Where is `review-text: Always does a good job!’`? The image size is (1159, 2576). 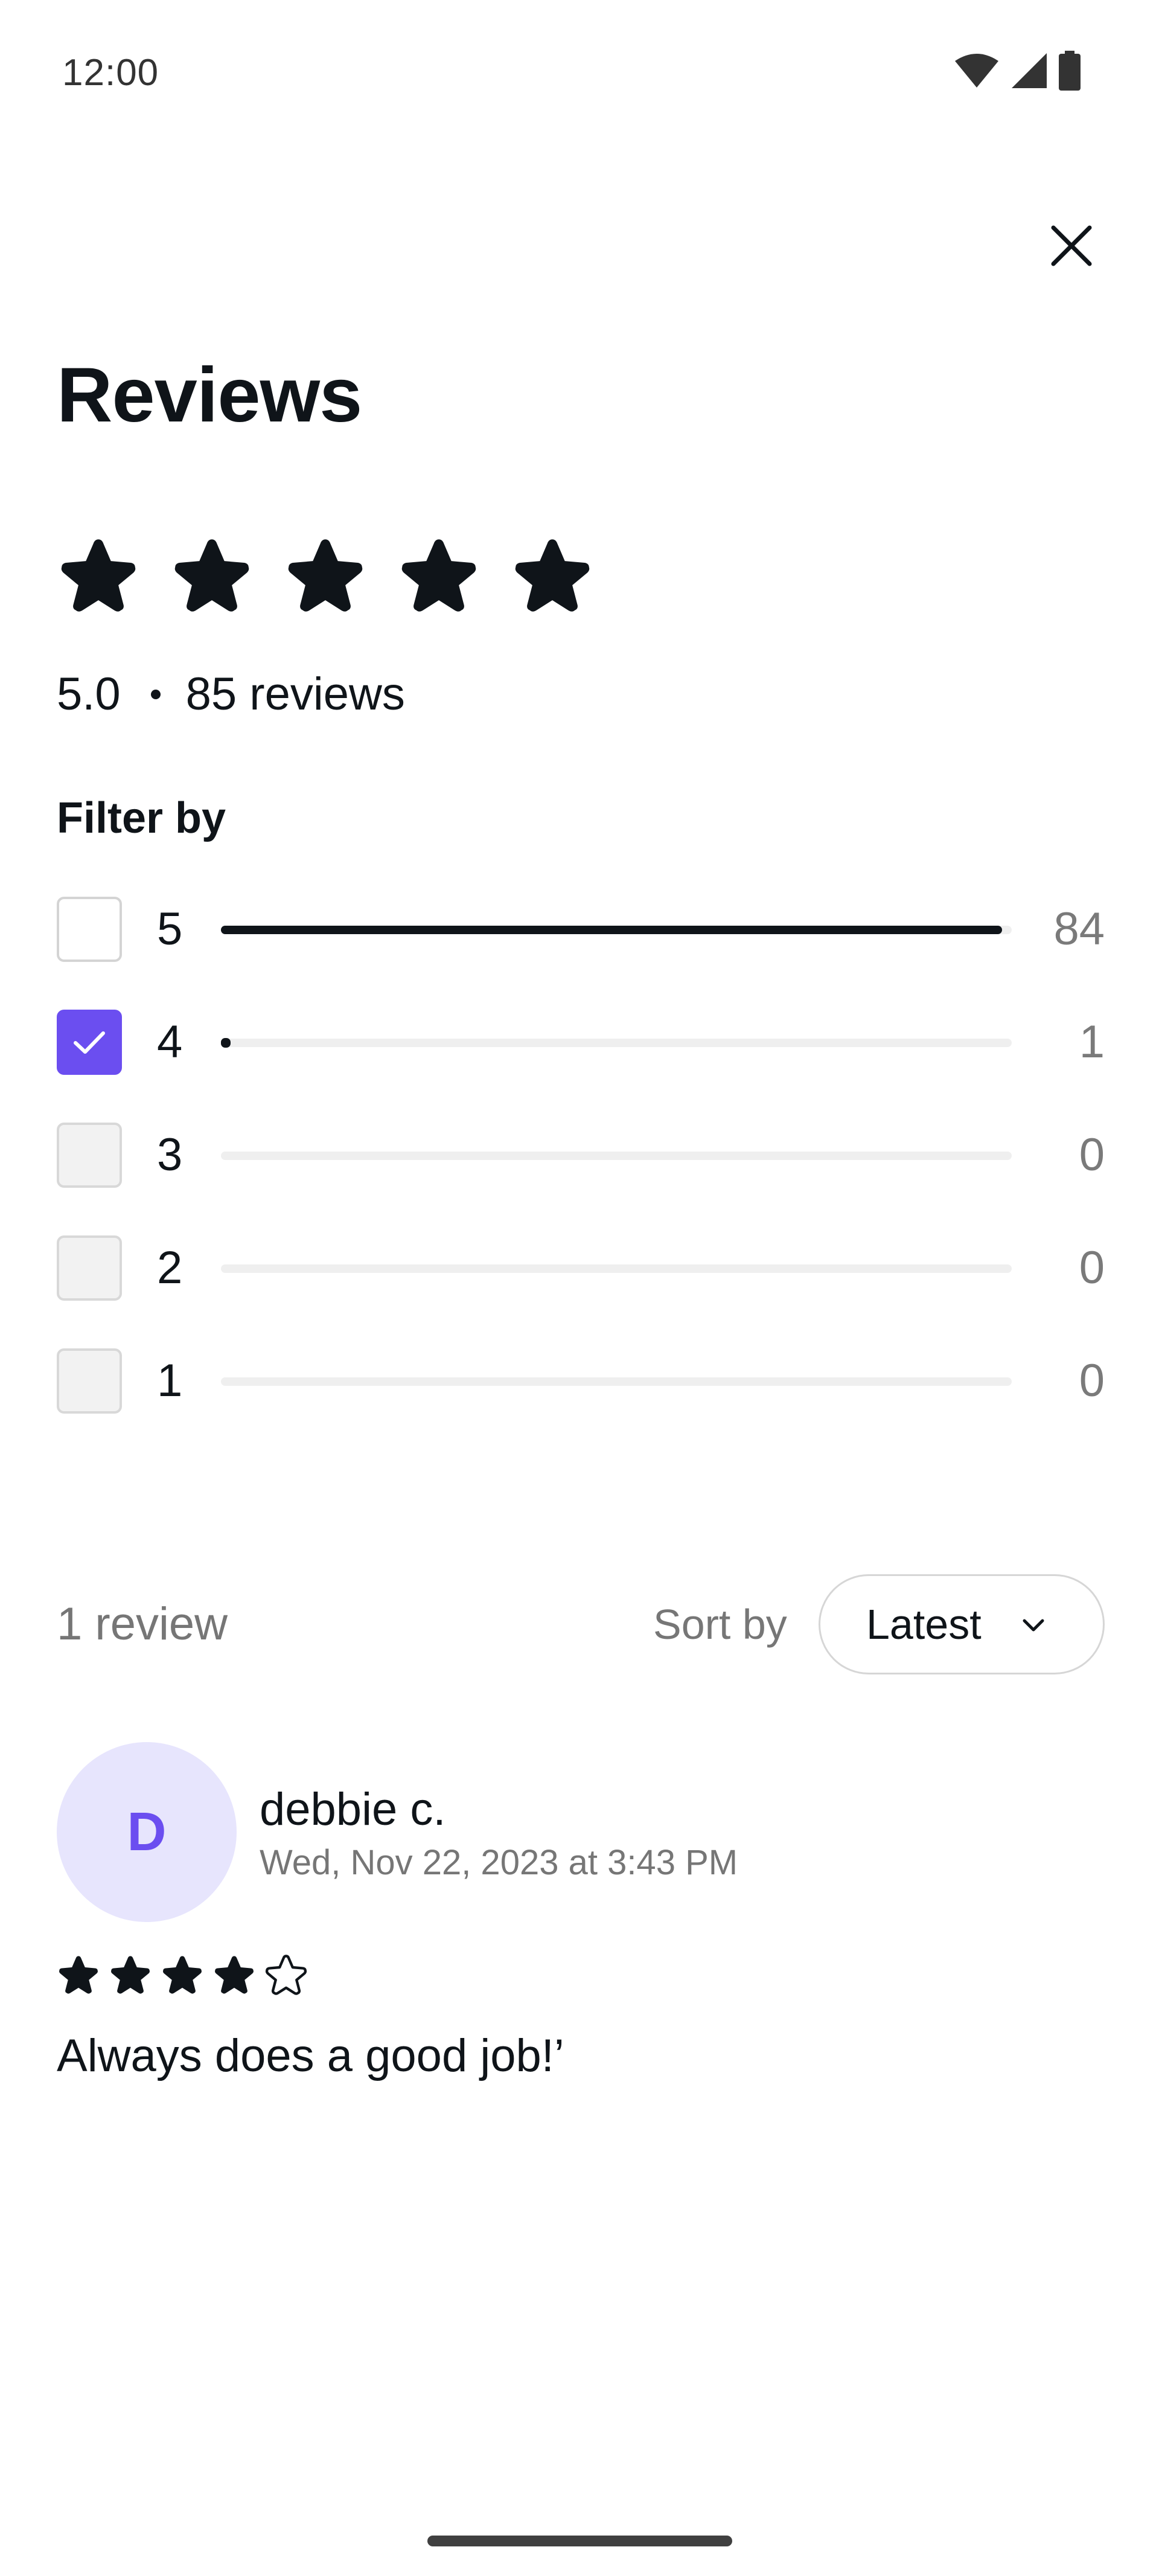 review-text: Always does a good job!’ is located at coordinates (310, 2055).